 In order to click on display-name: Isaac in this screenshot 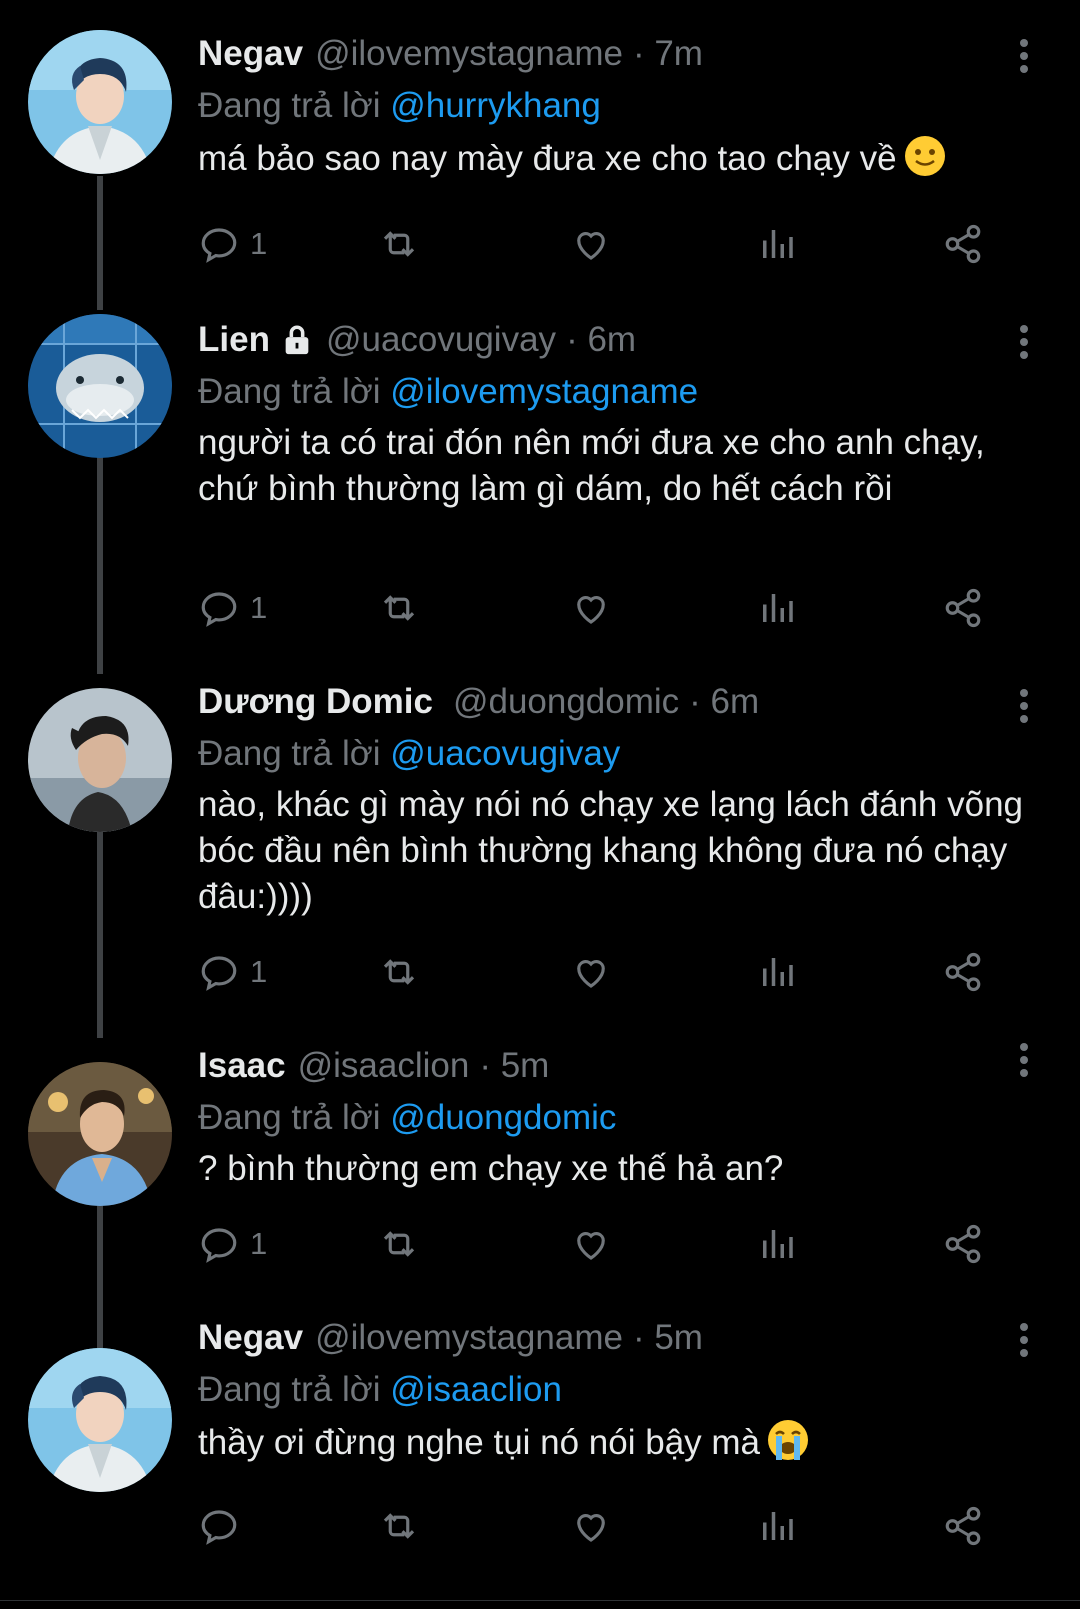, I will do `click(242, 1066)`.